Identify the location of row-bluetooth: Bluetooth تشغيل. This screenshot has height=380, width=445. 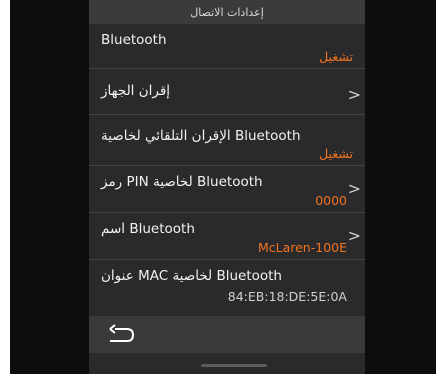
(227, 46).